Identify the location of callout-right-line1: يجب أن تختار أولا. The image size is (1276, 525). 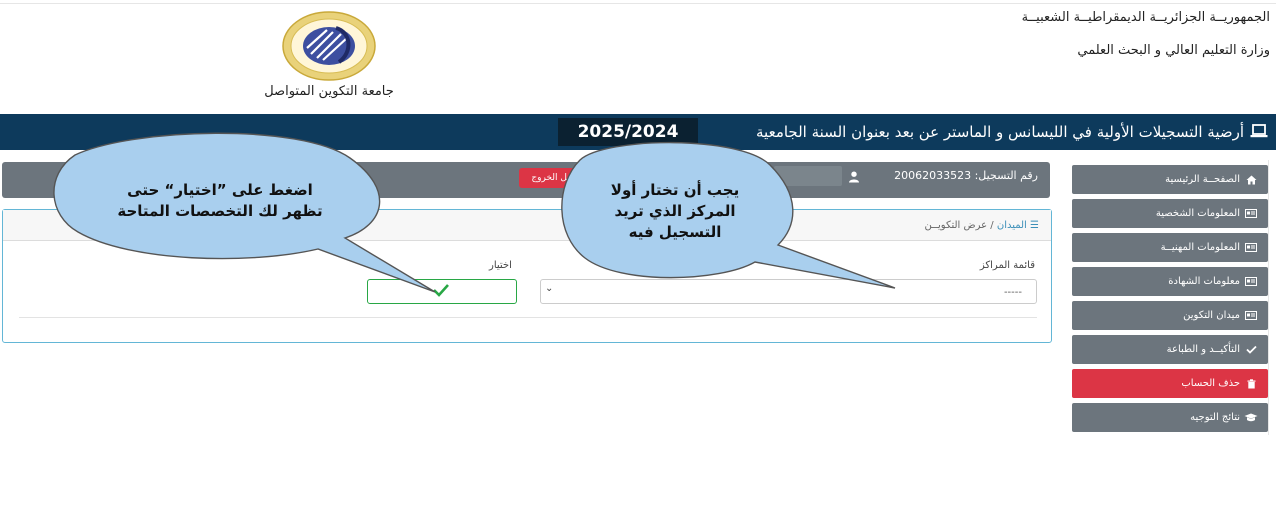
(675, 190).